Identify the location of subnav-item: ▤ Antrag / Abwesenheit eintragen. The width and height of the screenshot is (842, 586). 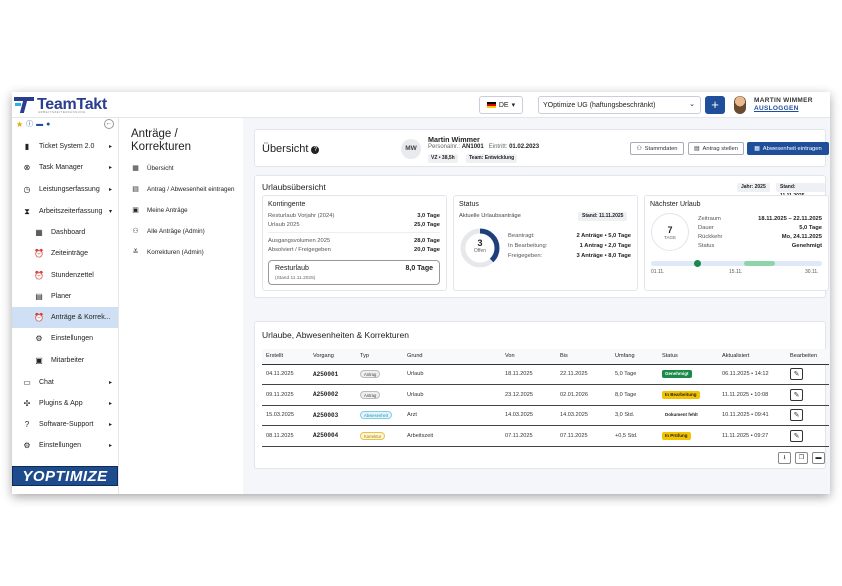
(183, 189).